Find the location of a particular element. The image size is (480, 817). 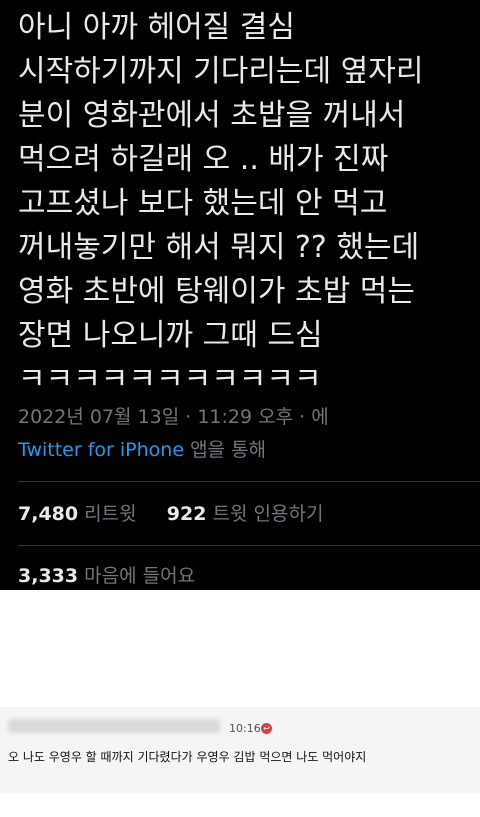

tweet-text-line: 고프셨나 보다 했는데 안 먹고 is located at coordinates (203, 203).